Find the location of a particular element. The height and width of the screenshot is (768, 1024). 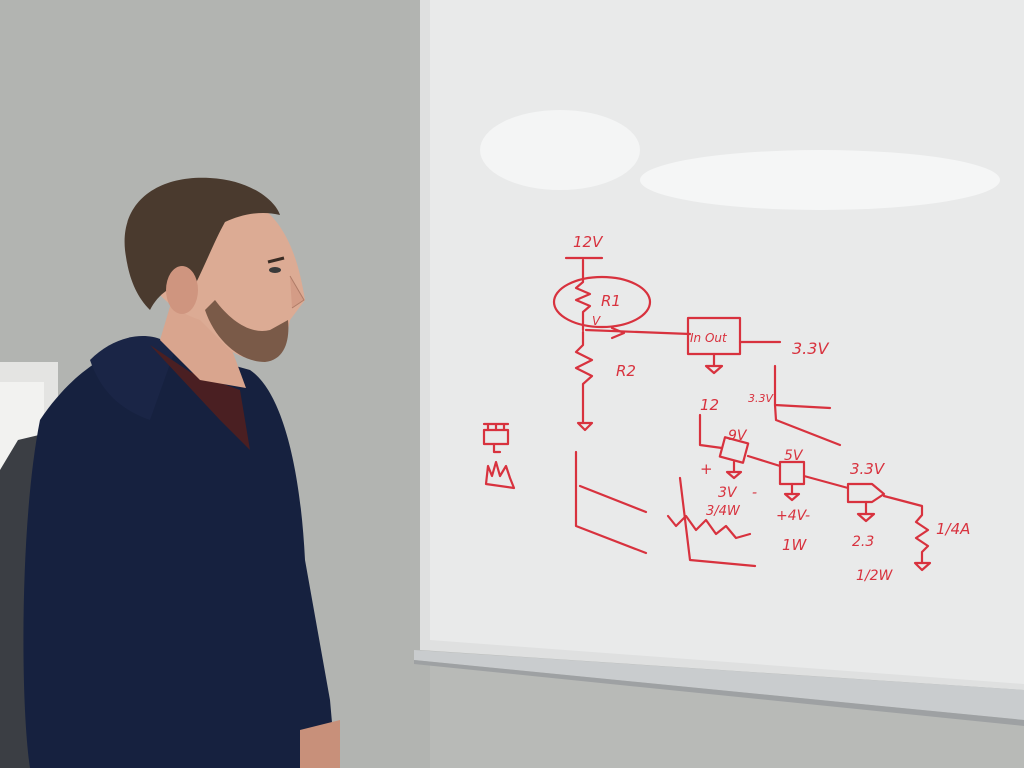

label-1w: 1W is located at coordinates (795, 545).